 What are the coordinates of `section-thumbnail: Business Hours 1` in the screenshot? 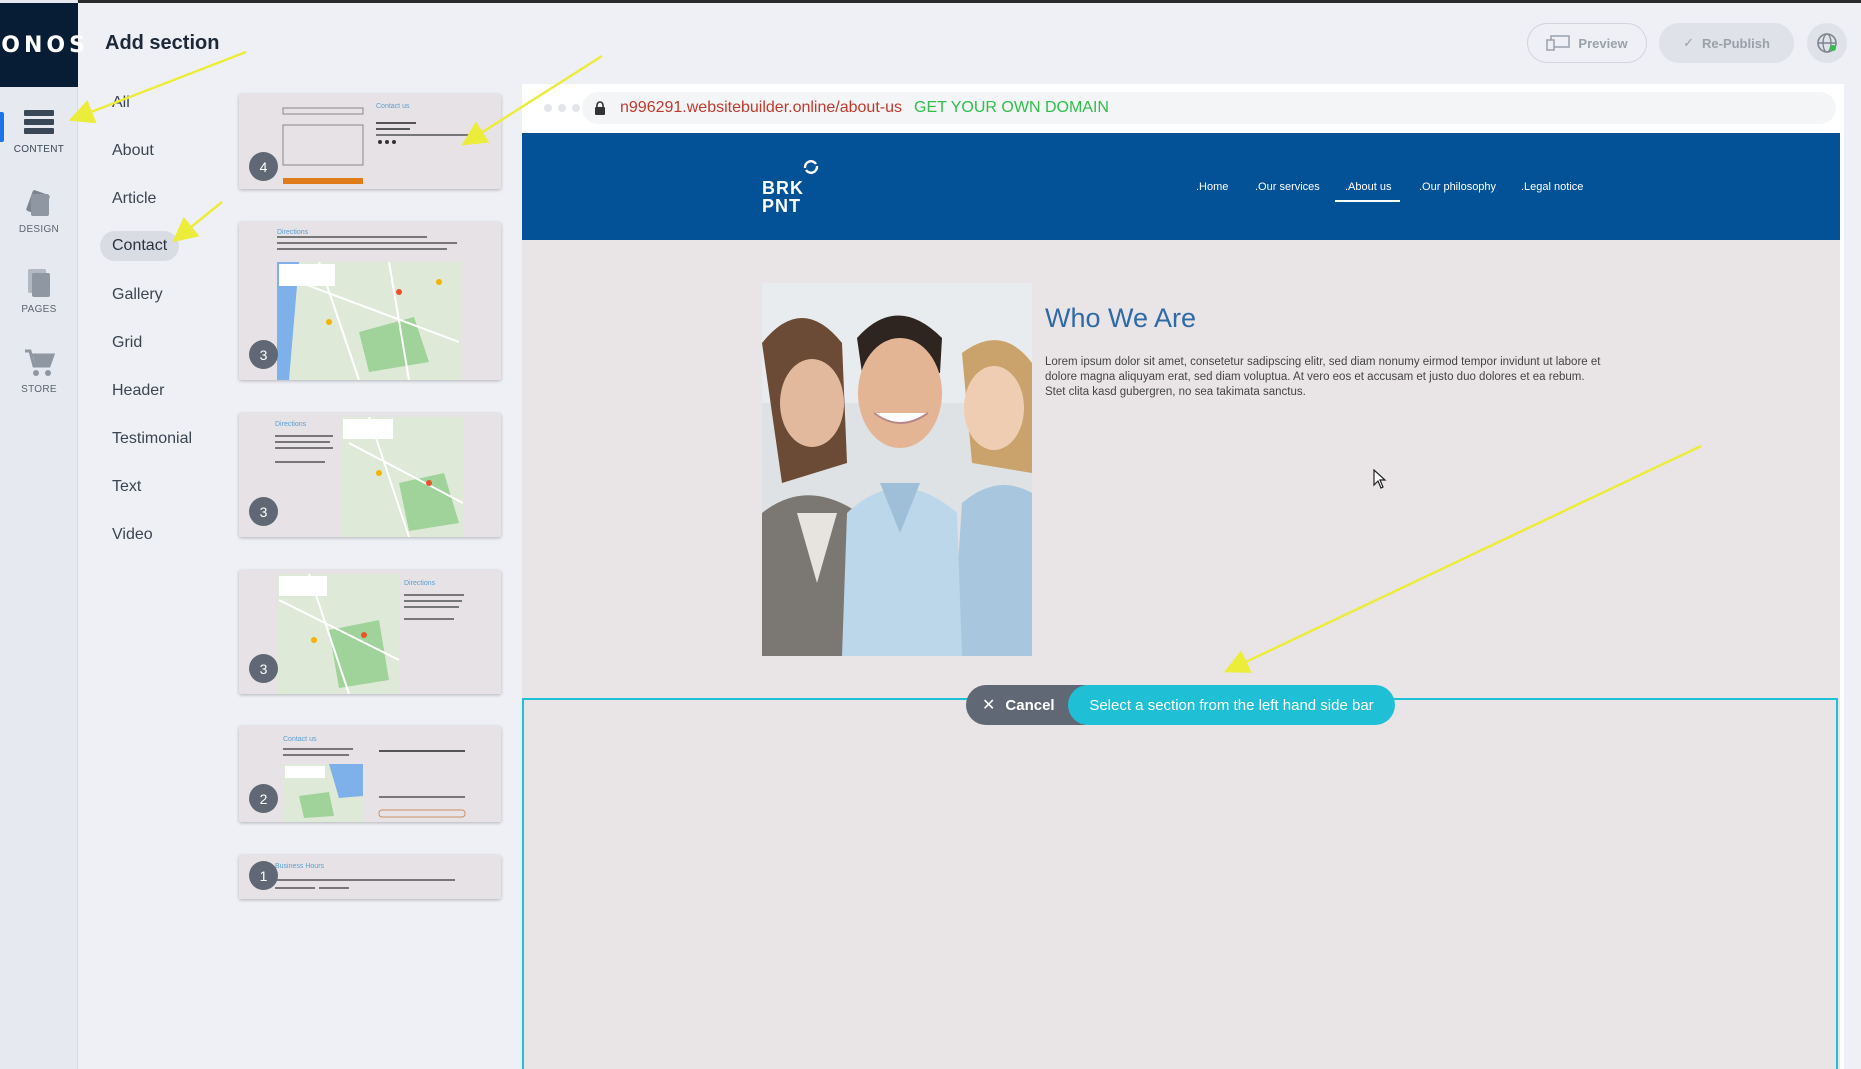 It's located at (370, 877).